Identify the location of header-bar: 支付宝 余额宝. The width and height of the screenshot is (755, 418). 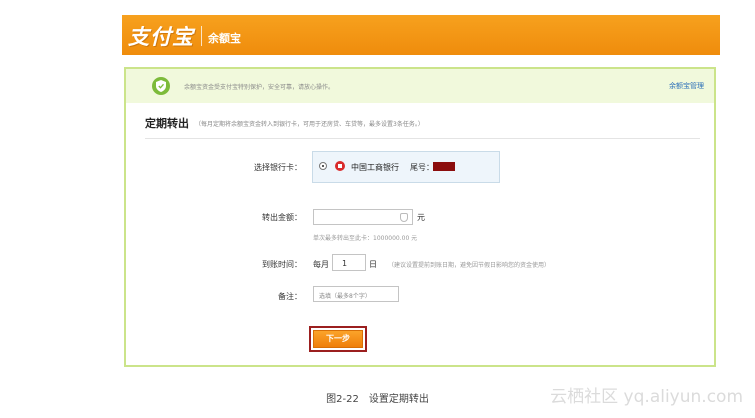
(421, 35).